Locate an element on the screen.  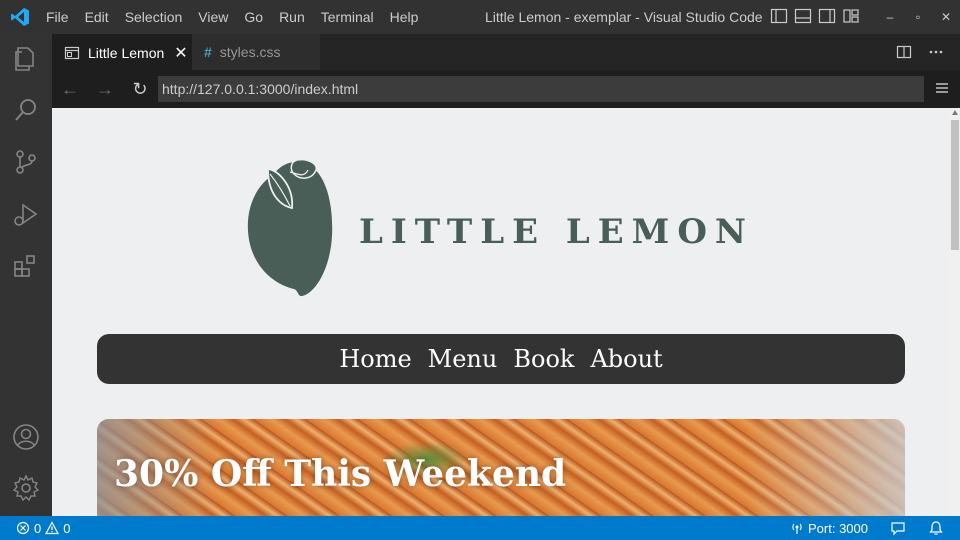
back-icon: ← is located at coordinates (70, 89).